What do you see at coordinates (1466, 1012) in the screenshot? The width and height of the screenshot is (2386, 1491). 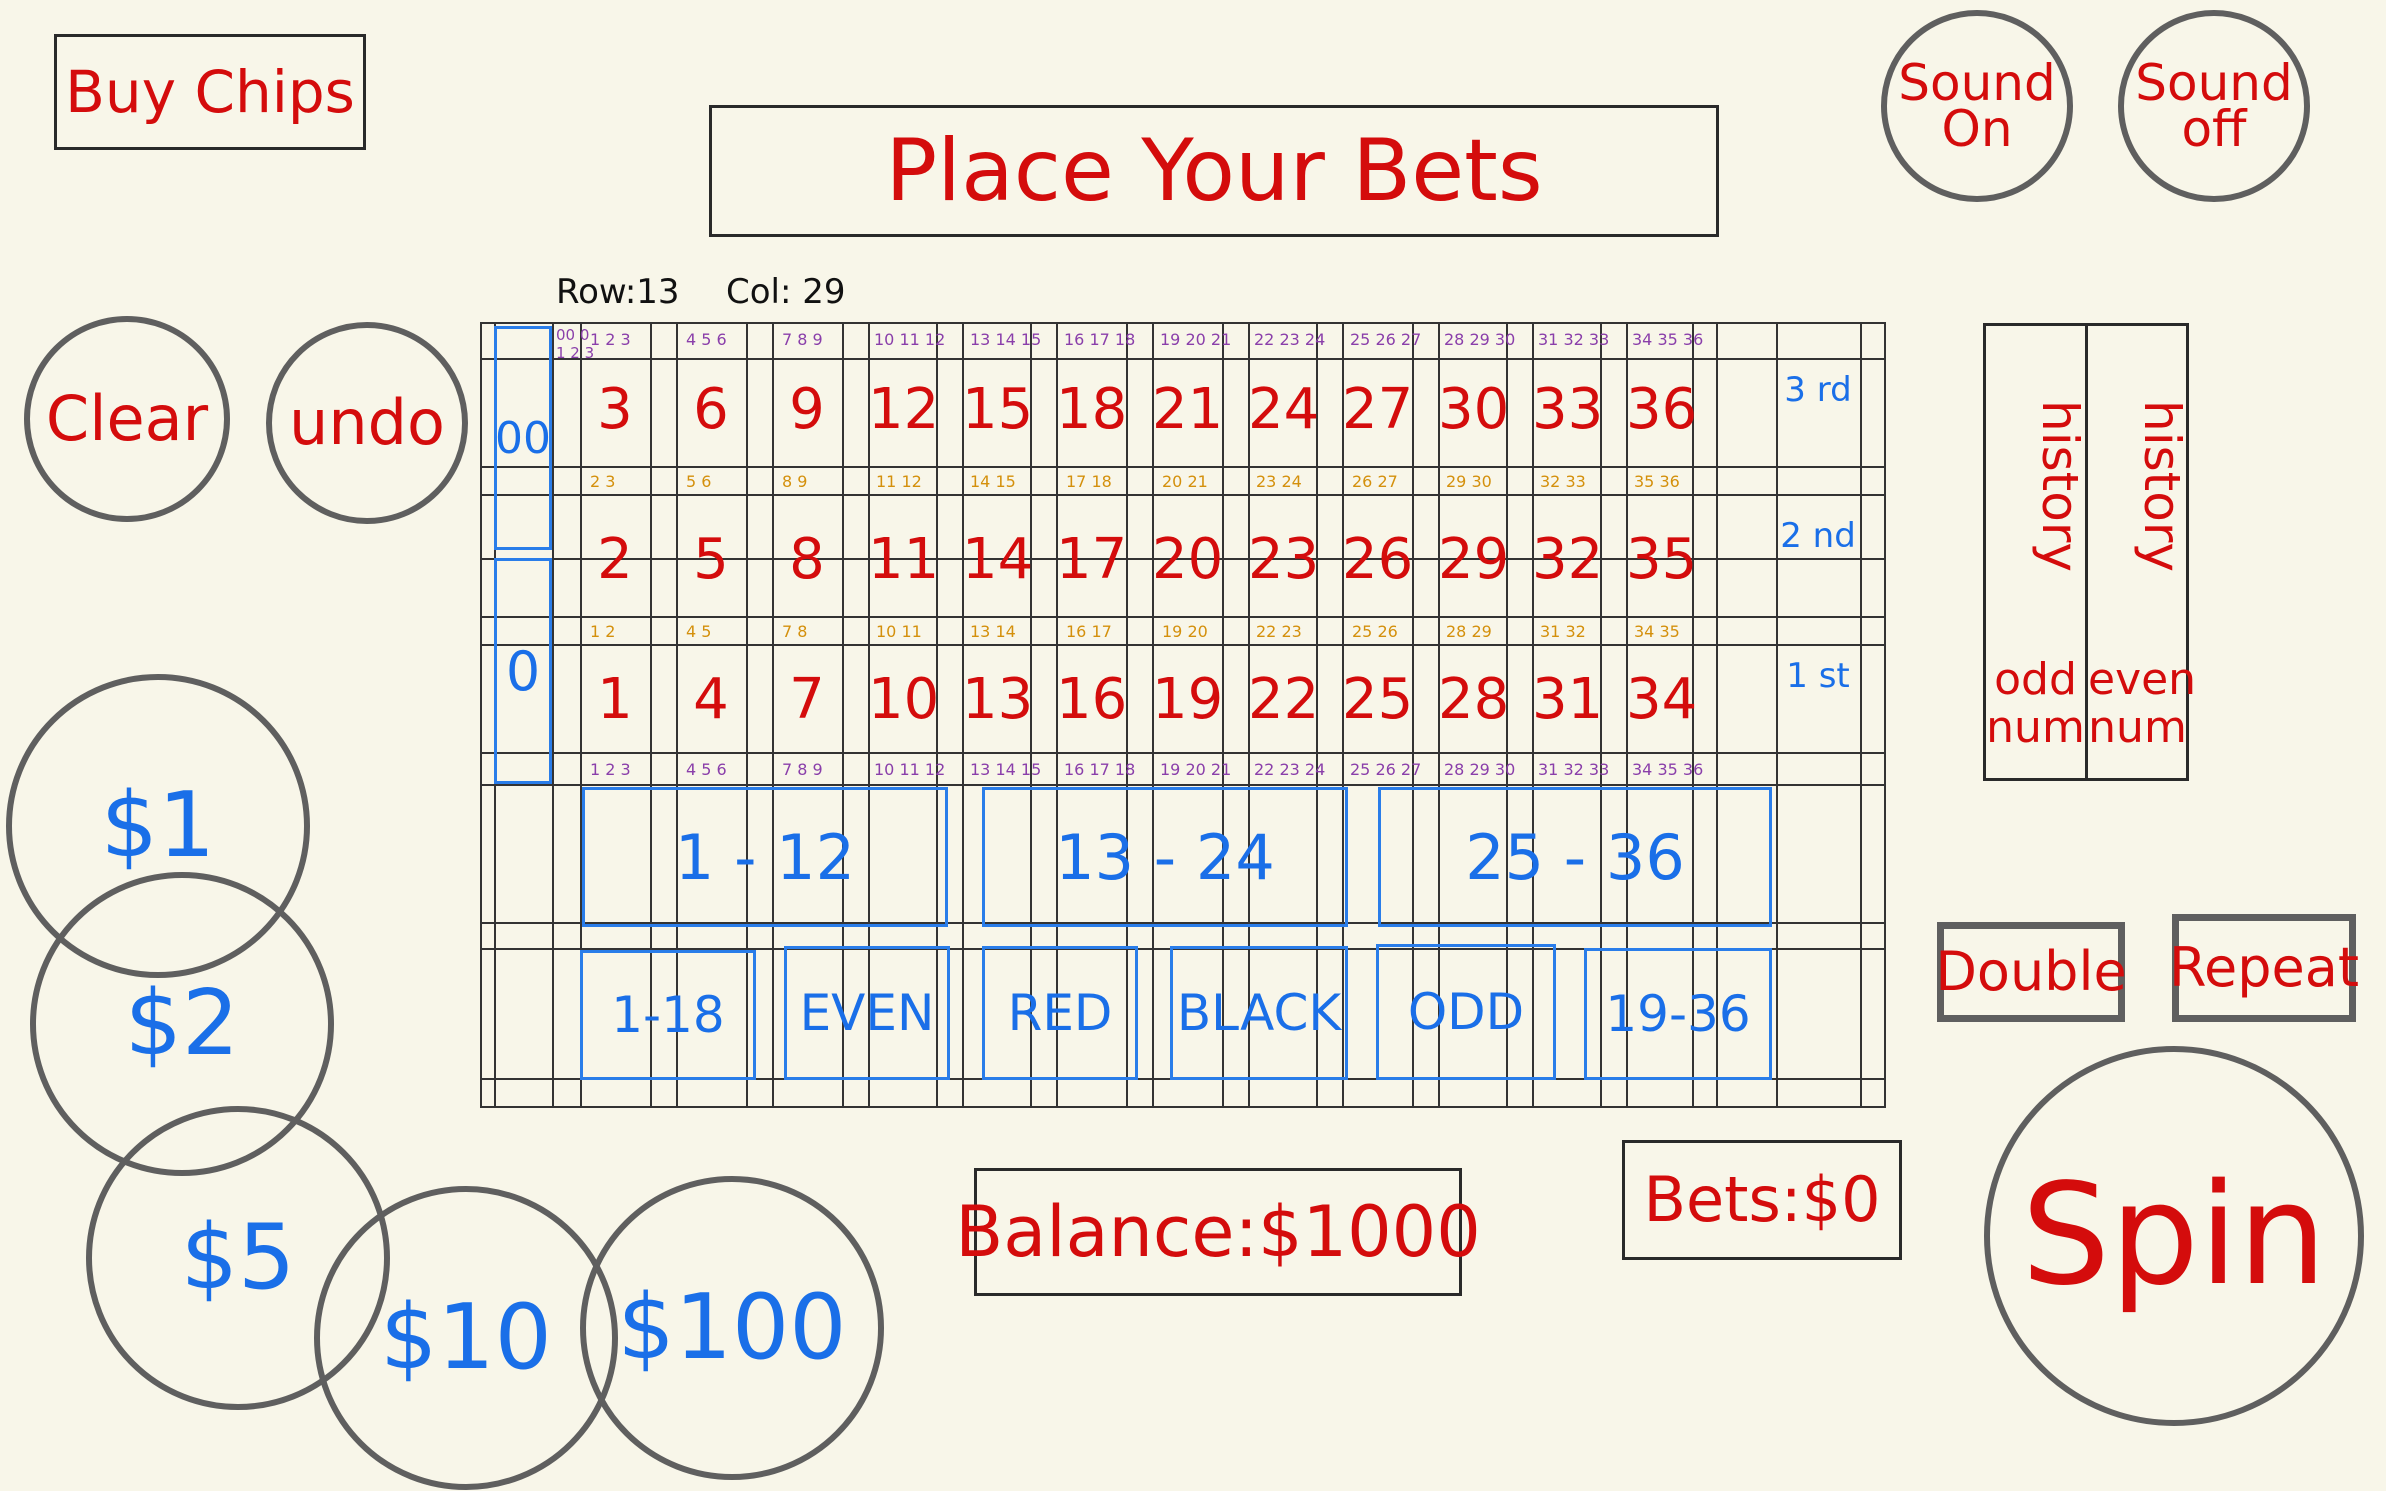 I see `bet-odd: ODD` at bounding box center [1466, 1012].